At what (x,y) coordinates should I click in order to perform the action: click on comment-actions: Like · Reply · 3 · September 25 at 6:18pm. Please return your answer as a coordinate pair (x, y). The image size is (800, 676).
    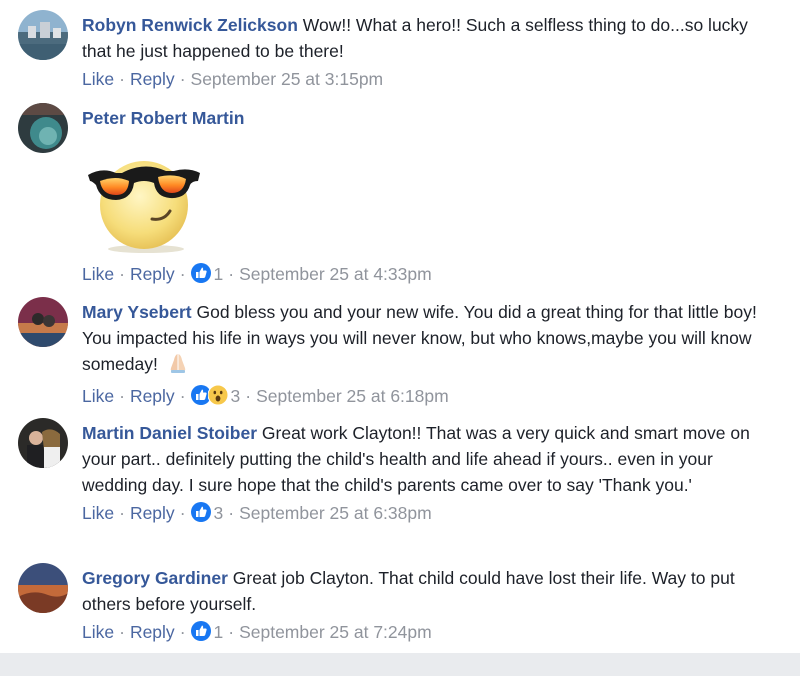
    Looking at the image, I should click on (427, 397).